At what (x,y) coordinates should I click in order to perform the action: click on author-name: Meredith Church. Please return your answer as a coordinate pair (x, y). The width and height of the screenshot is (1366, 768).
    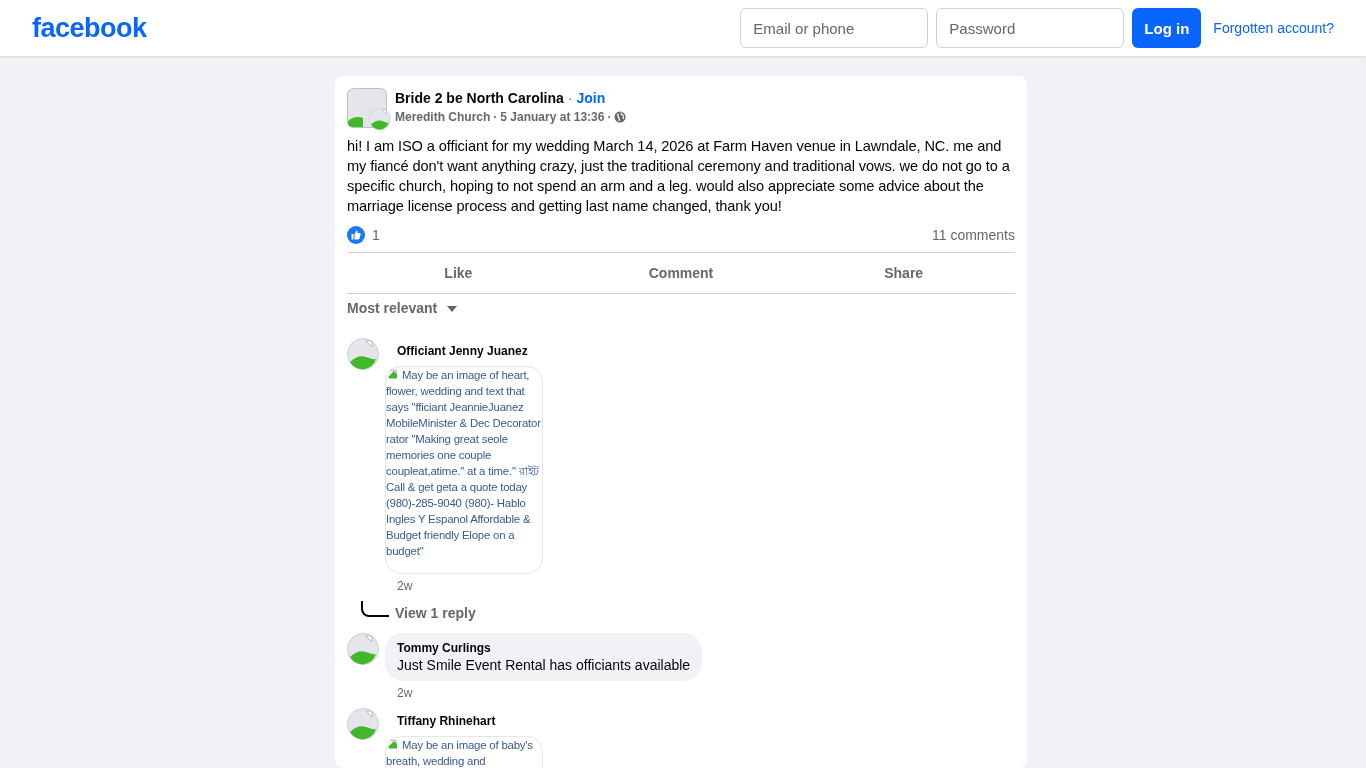
    Looking at the image, I should click on (443, 117).